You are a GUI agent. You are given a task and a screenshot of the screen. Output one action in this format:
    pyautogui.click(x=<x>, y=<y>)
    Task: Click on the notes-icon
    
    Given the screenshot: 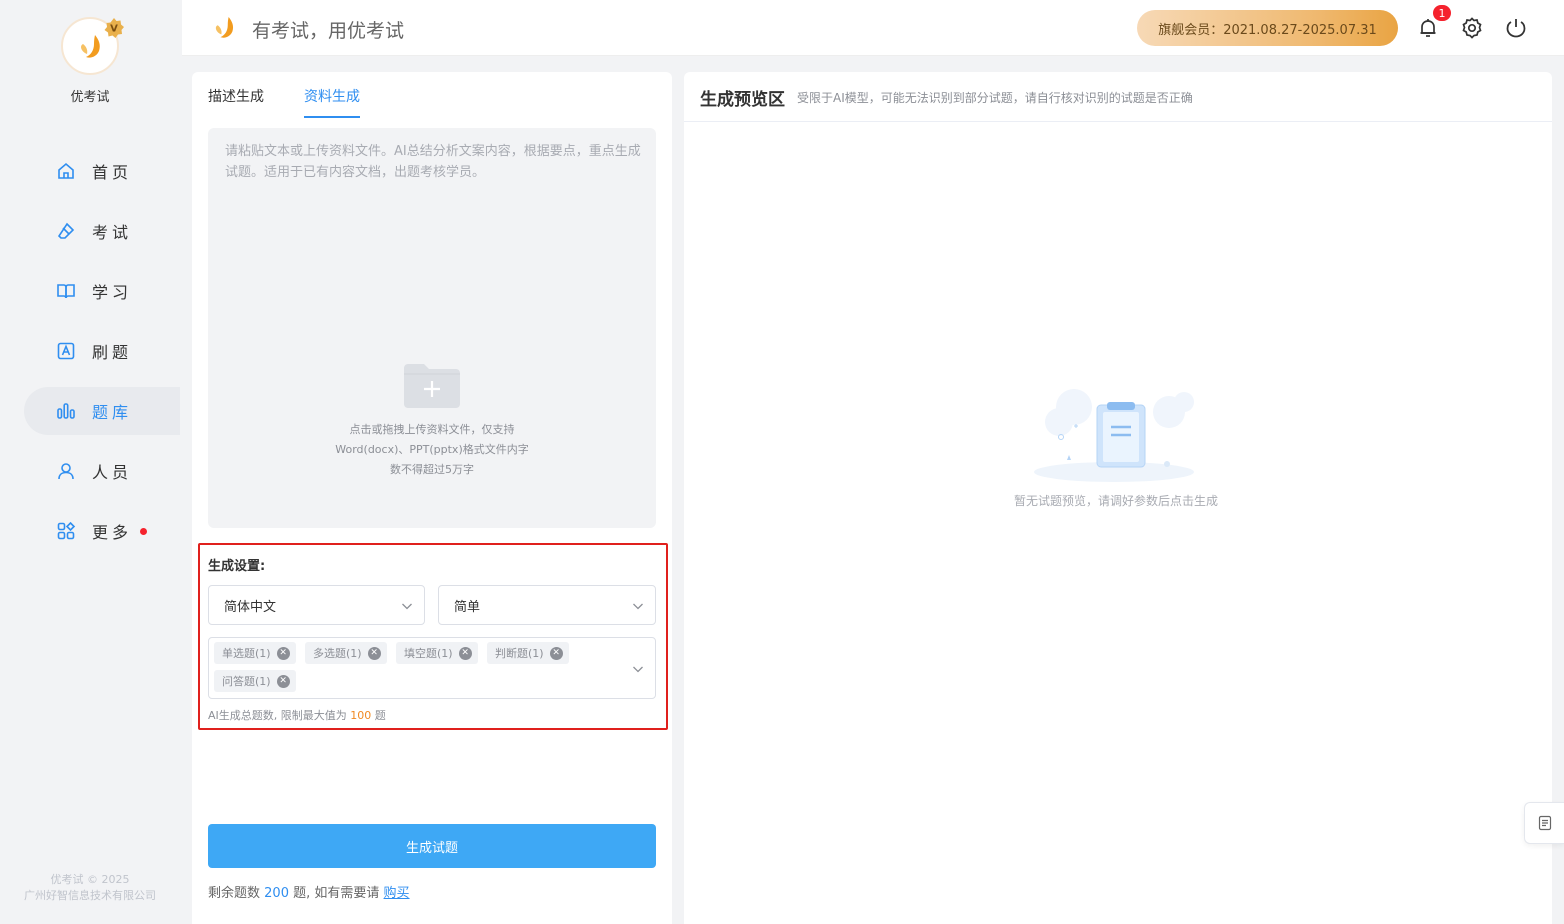 What is the action you would take?
    pyautogui.click(x=1544, y=823)
    